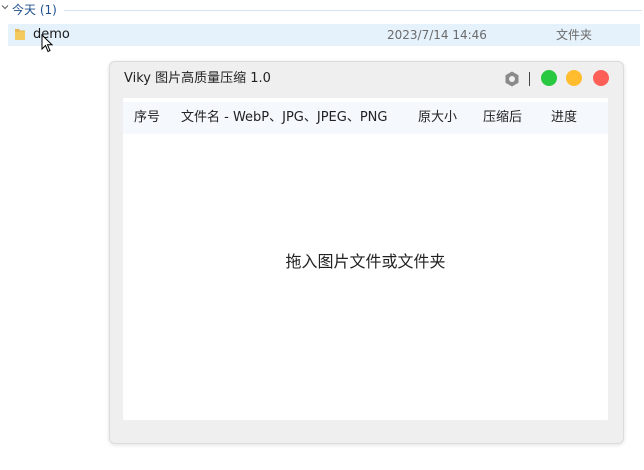 This screenshot has height=470, width=644. What do you see at coordinates (564, 117) in the screenshot?
I see `column-header-progress: 进度` at bounding box center [564, 117].